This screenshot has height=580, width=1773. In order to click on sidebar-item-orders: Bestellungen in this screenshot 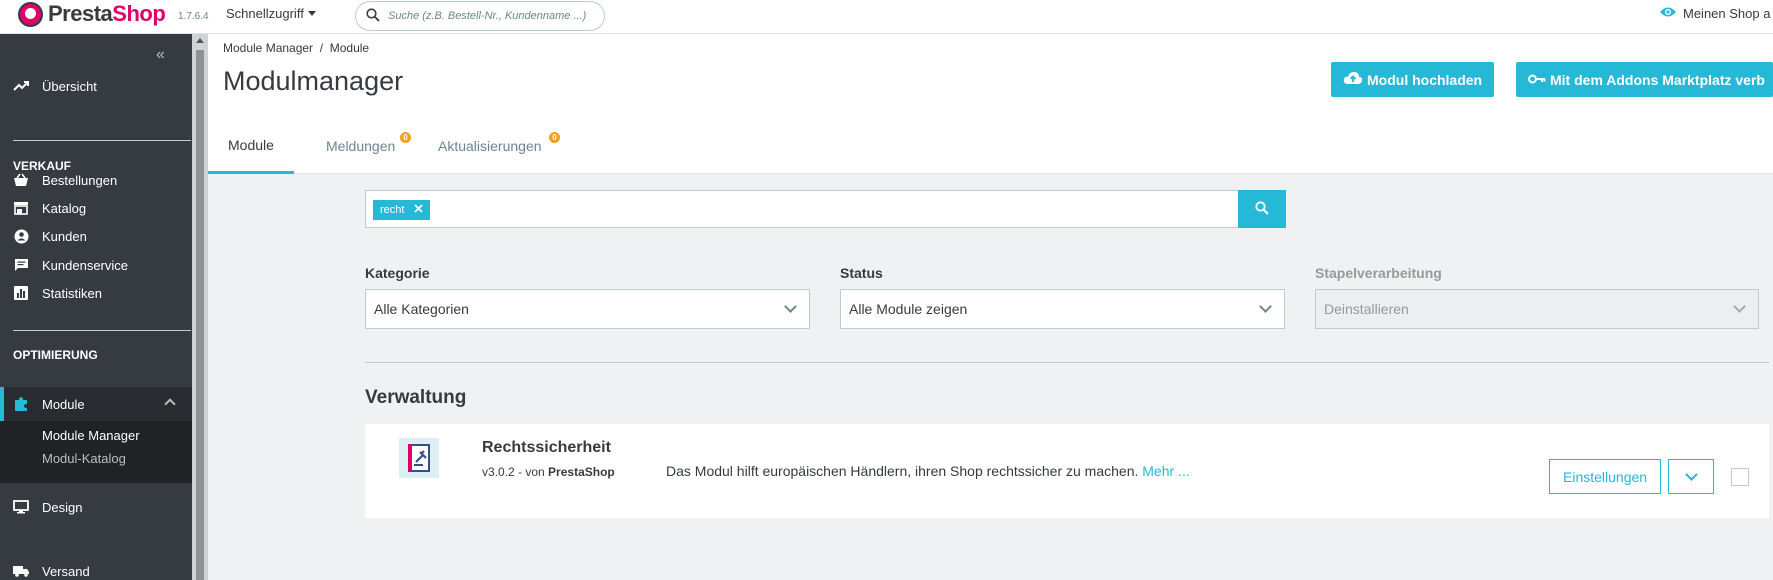, I will do `click(96, 180)`.